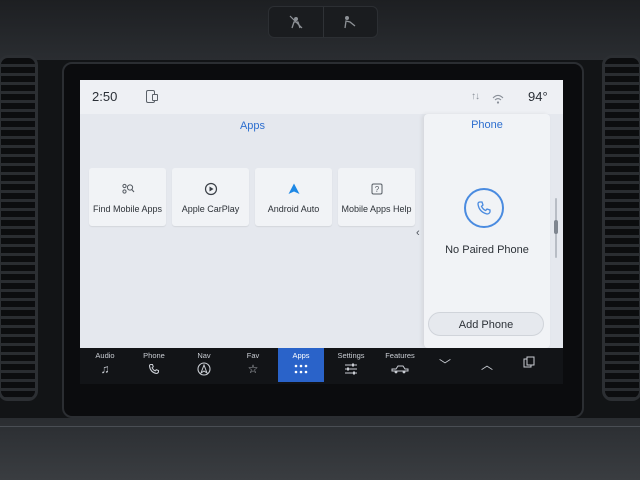  I want to click on chevron-down-icon: ﹀, so click(445, 364).